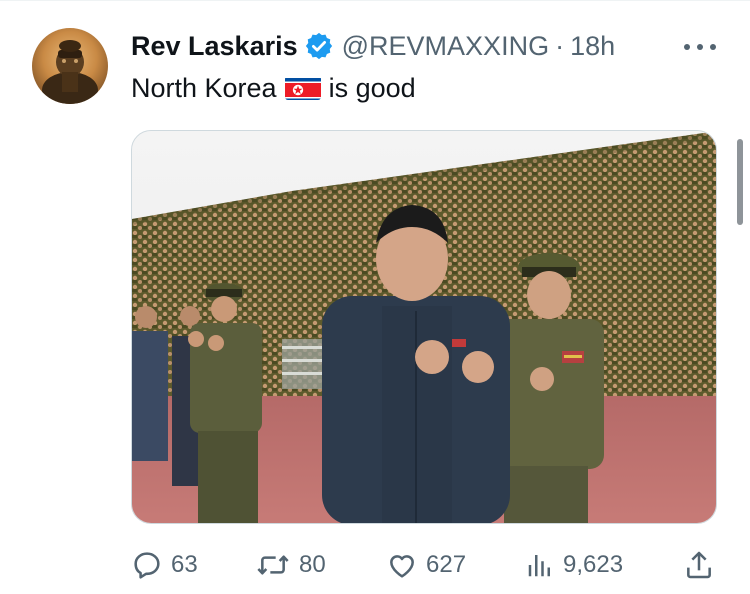 This screenshot has height=594, width=750. Describe the element at coordinates (319, 46) in the screenshot. I see `verified-badge-icon` at that location.